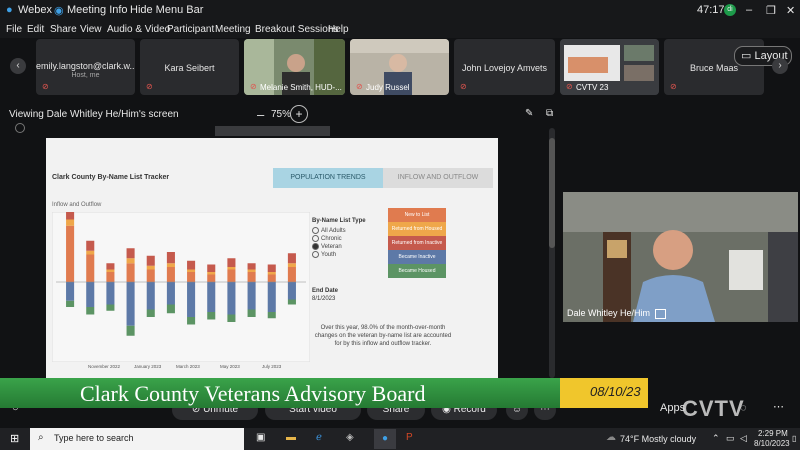 The height and width of the screenshot is (450, 800). I want to click on tab-population-trends: POPULATION TRENDS, so click(328, 178).